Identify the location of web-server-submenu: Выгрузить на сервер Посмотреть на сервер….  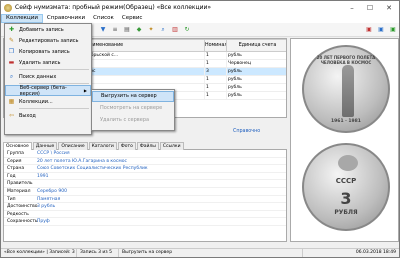
(133, 110).